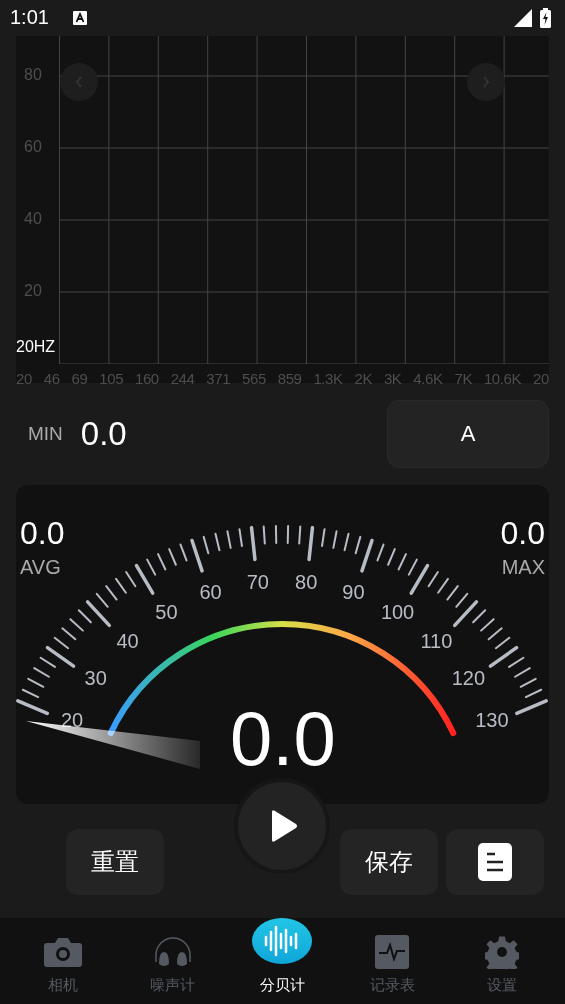 Image resolution: width=565 pixels, height=1004 pixels. What do you see at coordinates (45, 433) in the screenshot?
I see `min-label: MIN` at bounding box center [45, 433].